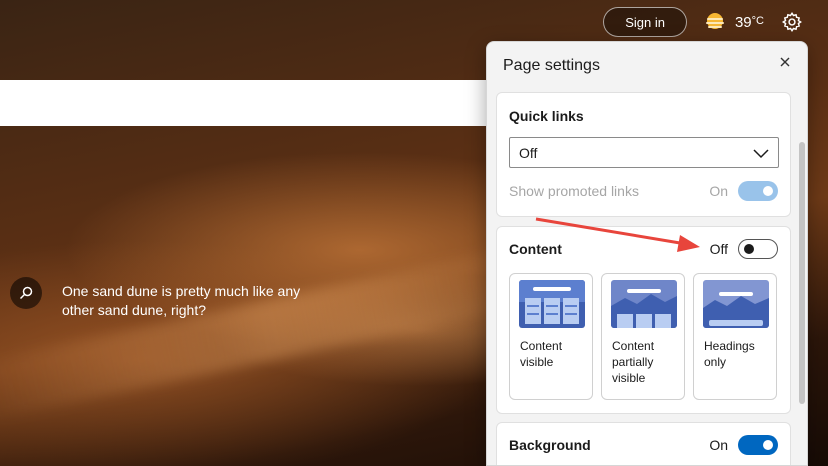 The height and width of the screenshot is (466, 828). What do you see at coordinates (550, 445) in the screenshot?
I see `background-title: Background` at bounding box center [550, 445].